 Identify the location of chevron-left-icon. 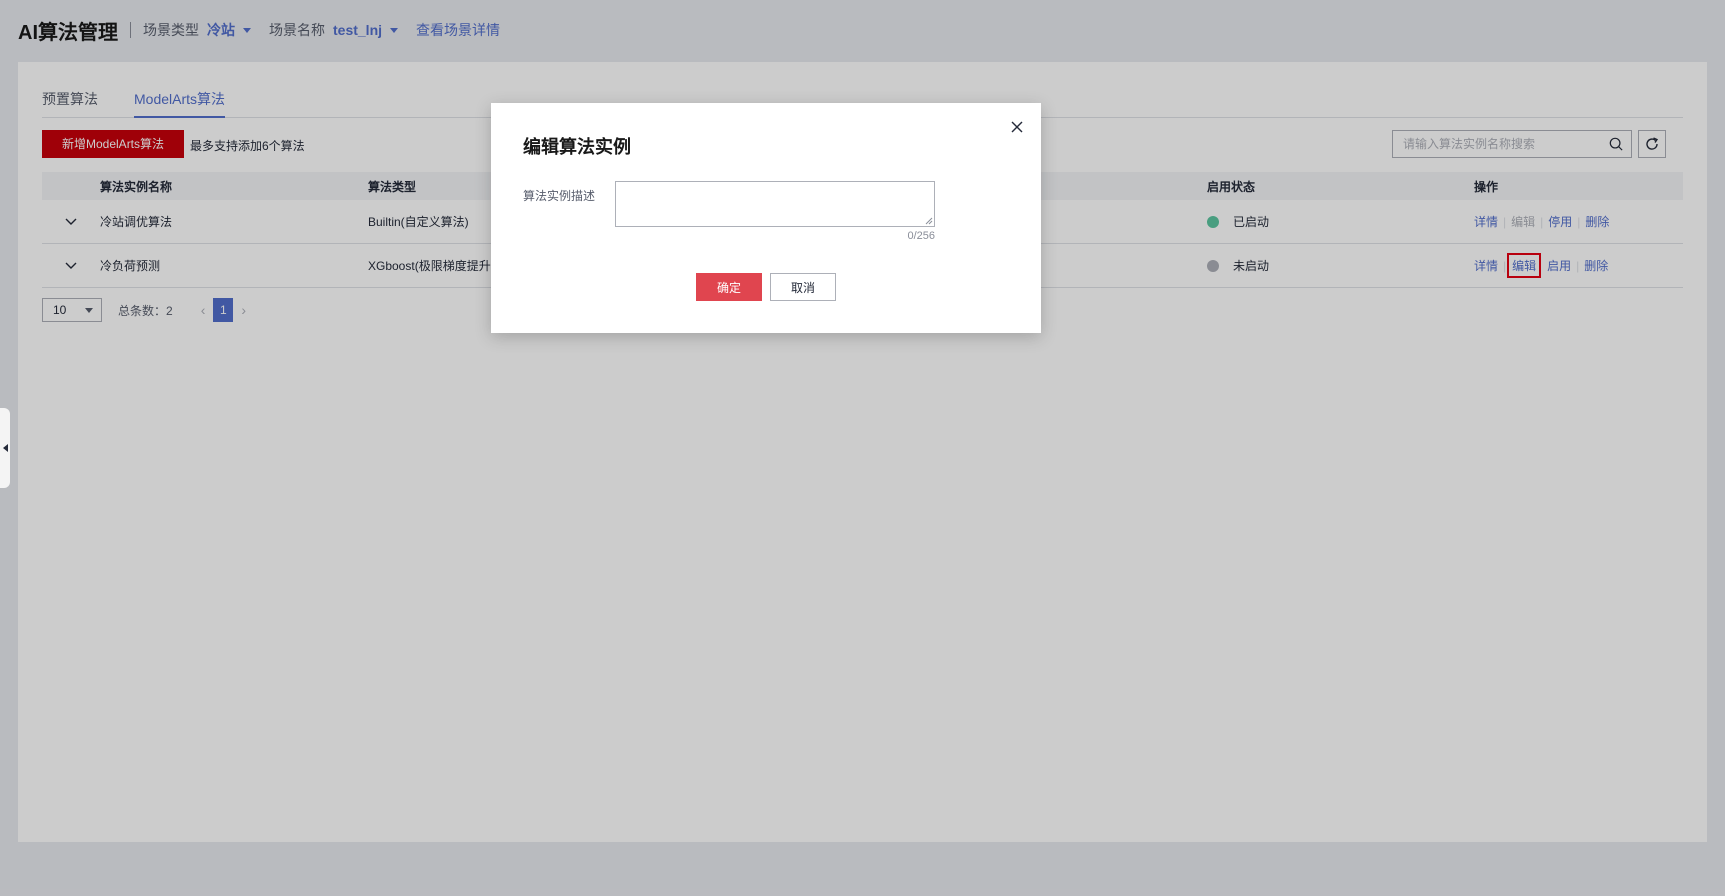
(5, 448).